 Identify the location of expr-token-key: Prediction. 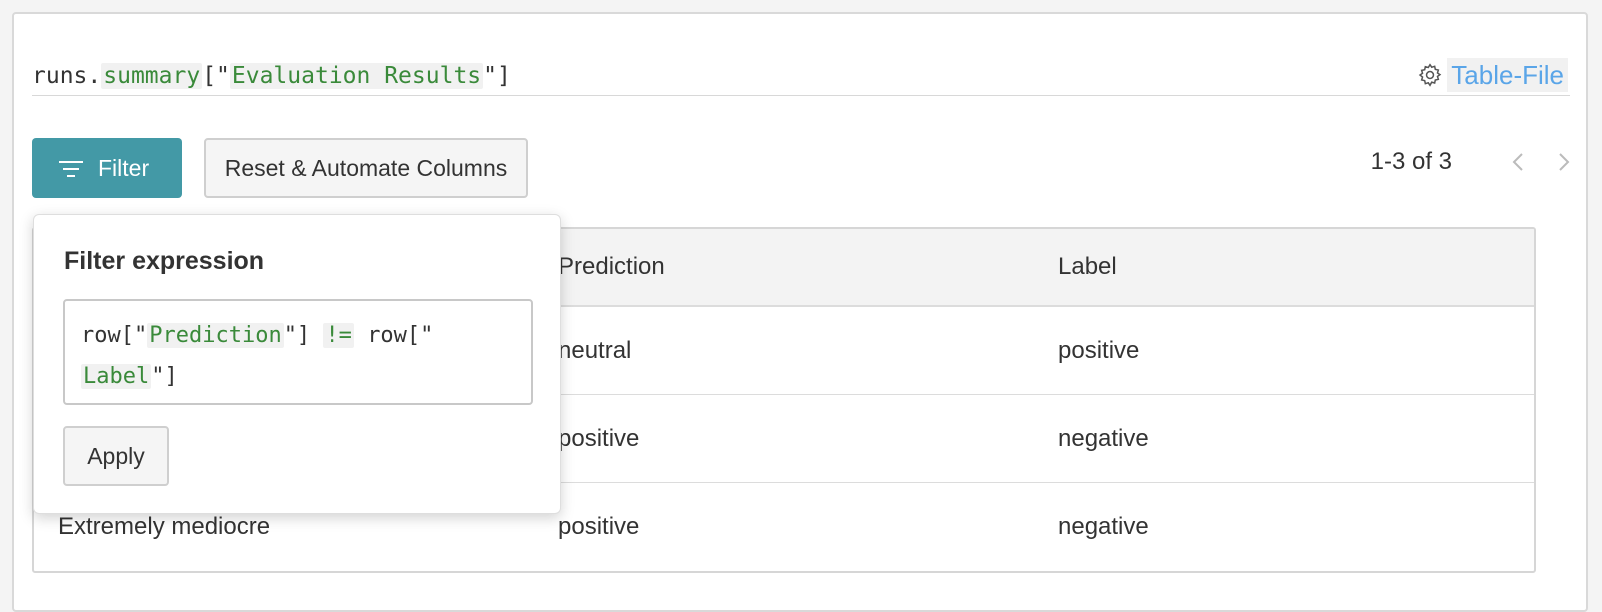
(215, 335).